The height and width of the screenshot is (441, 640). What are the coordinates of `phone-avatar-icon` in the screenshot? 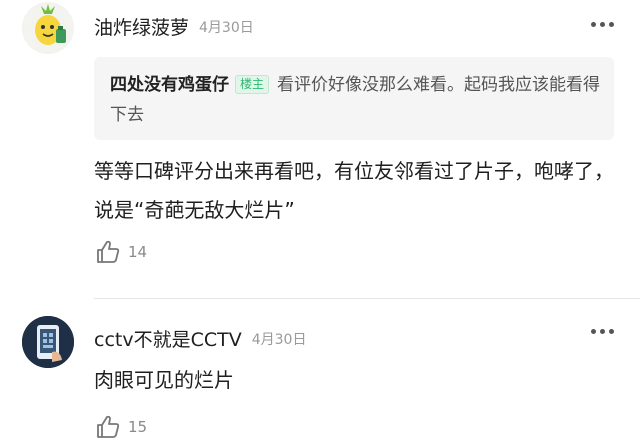 It's located at (48, 342).